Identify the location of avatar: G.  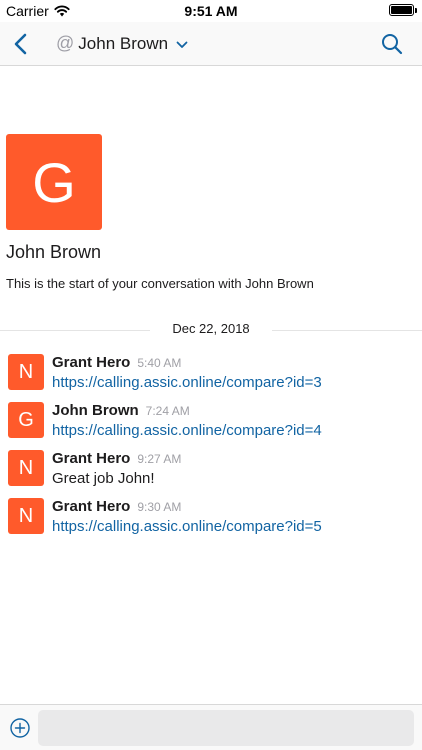
(26, 420).